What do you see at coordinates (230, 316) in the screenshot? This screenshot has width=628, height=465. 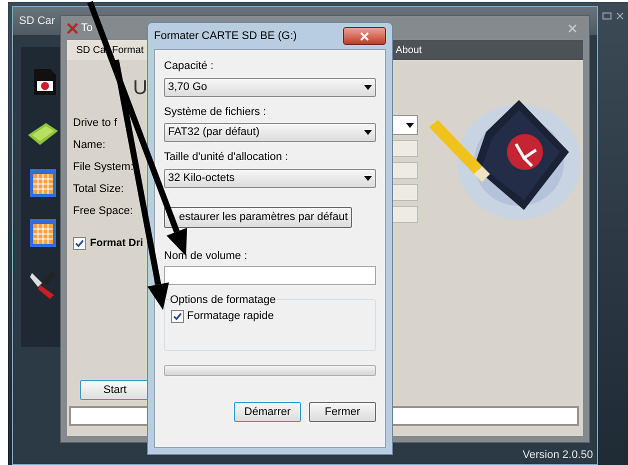 I see `checkbox-label: Formatage rapide` at bounding box center [230, 316].